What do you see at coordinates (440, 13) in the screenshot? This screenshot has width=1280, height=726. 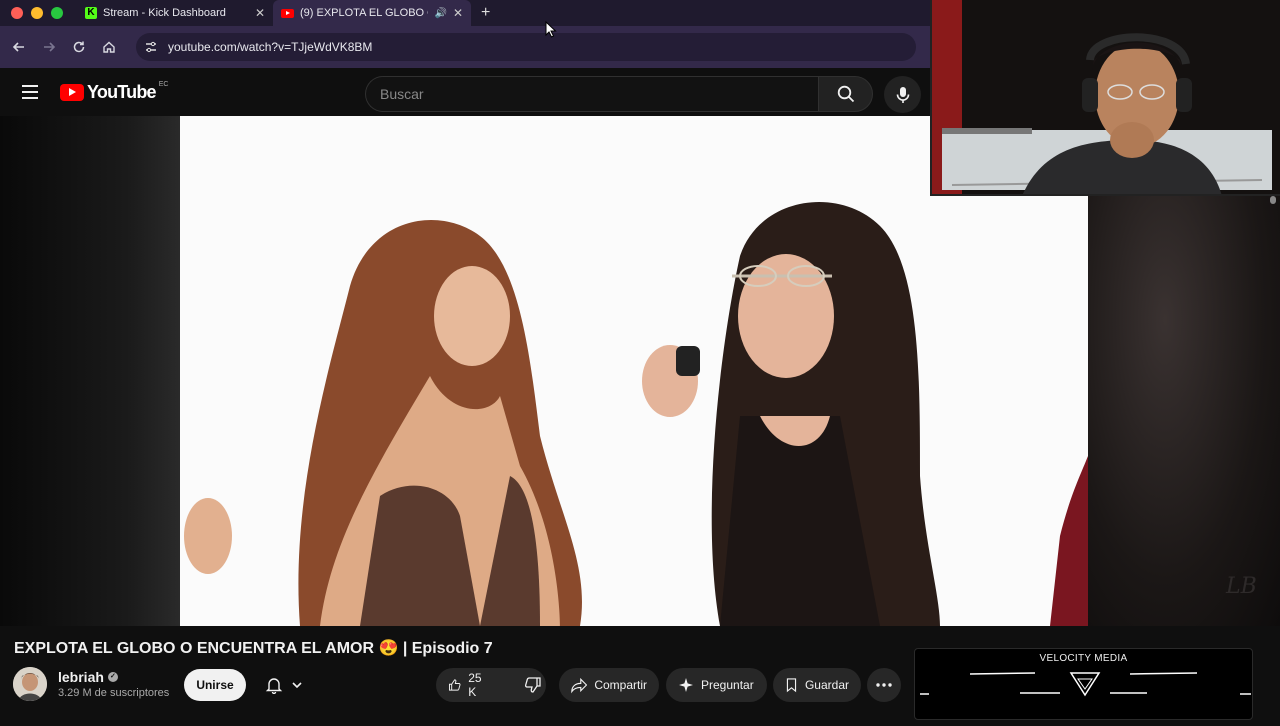 I see `speaker-icon: 🔊` at bounding box center [440, 13].